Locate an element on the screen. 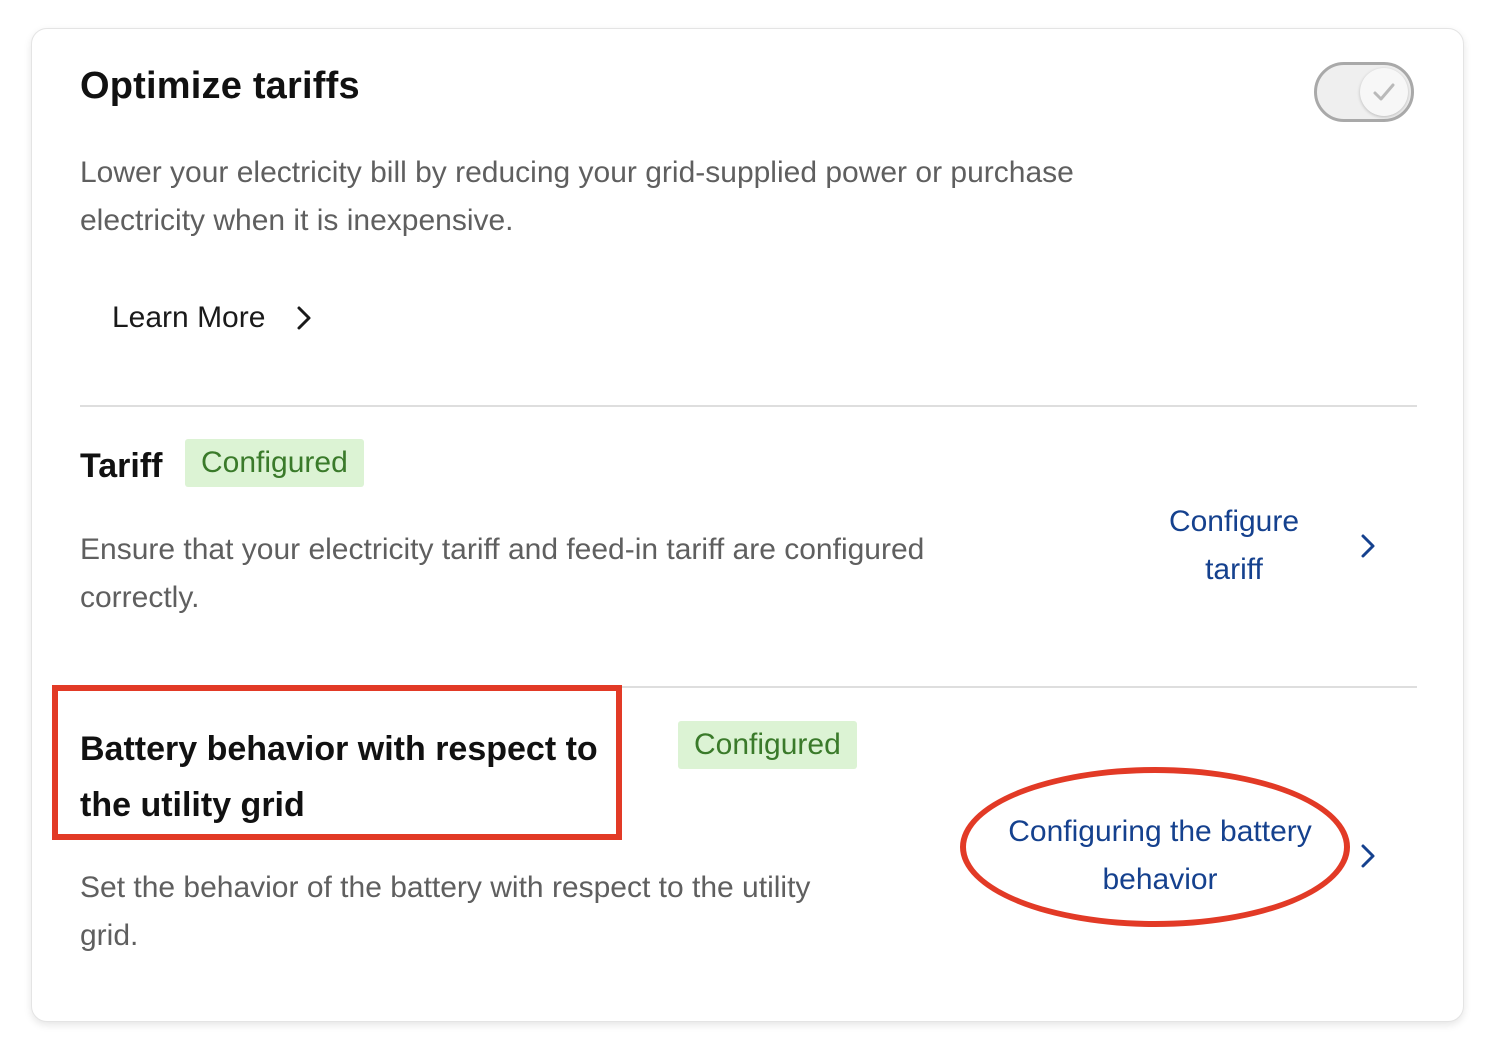  tariff-status-badge: Configured is located at coordinates (274, 463).